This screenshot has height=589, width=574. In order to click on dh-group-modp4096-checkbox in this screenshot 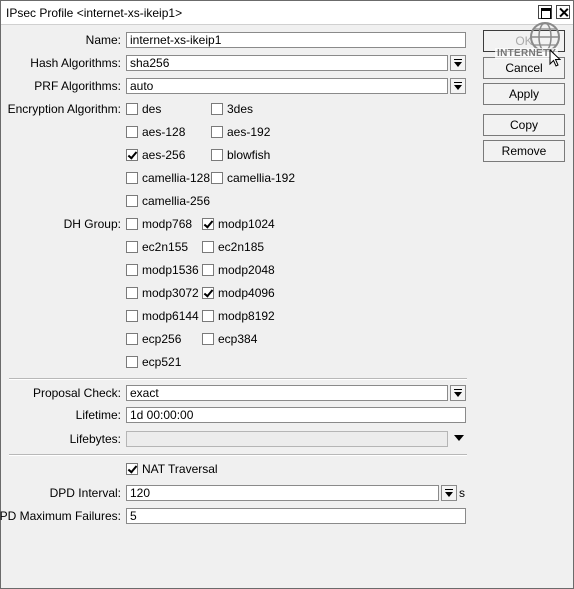, I will do `click(208, 293)`.